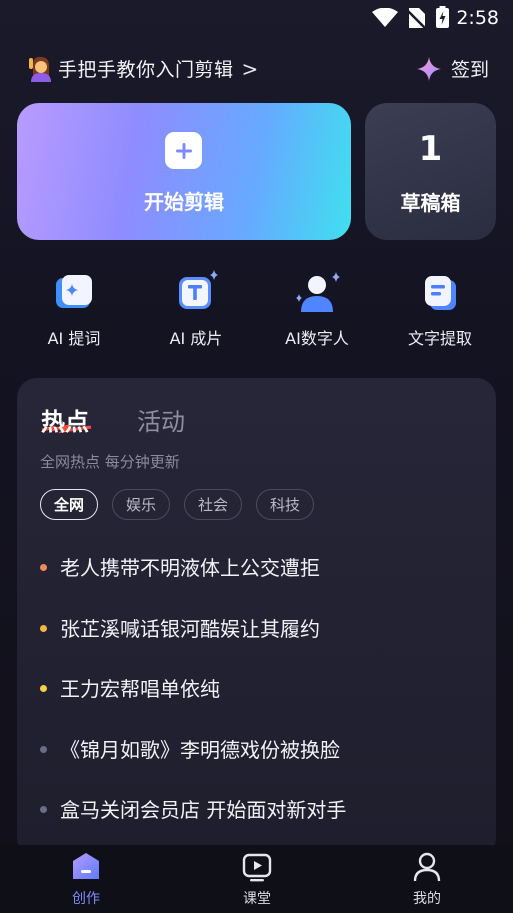 This screenshot has height=913, width=513. What do you see at coordinates (183, 150) in the screenshot?
I see `plus-icon` at bounding box center [183, 150].